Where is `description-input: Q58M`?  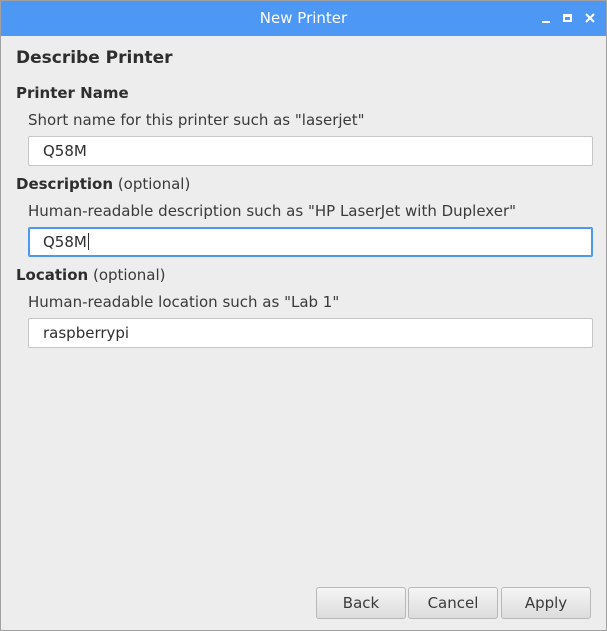 description-input: Q58M is located at coordinates (310, 242).